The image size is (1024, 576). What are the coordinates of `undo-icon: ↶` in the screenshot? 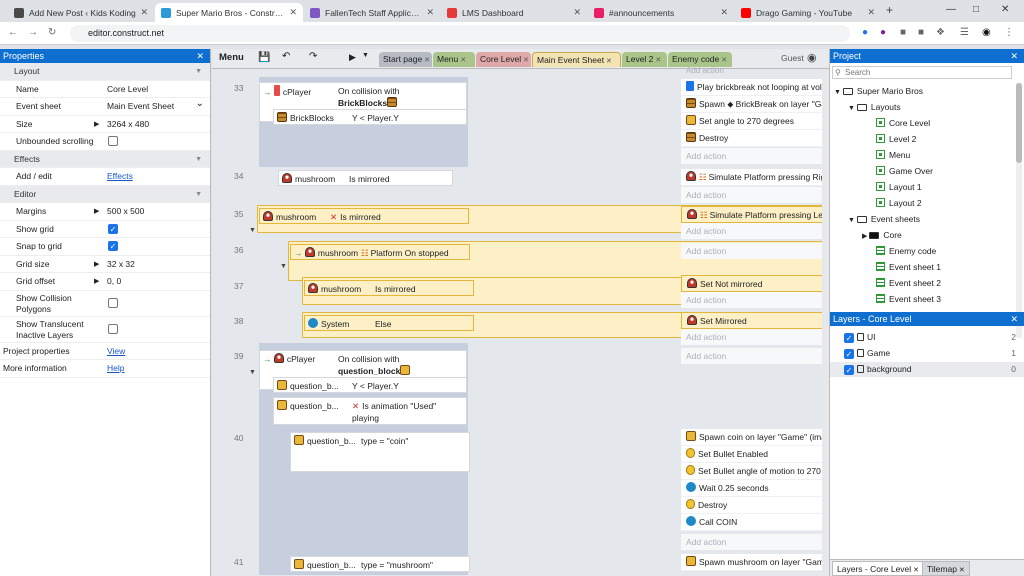 It's located at (286, 56).